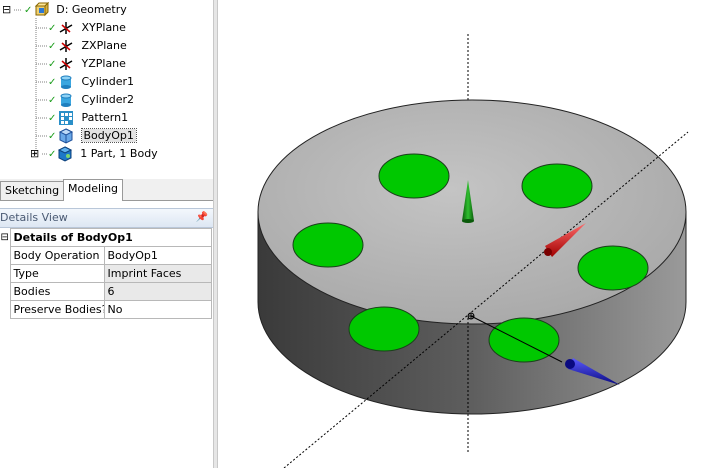  I want to click on part-body-icon, so click(64, 154).